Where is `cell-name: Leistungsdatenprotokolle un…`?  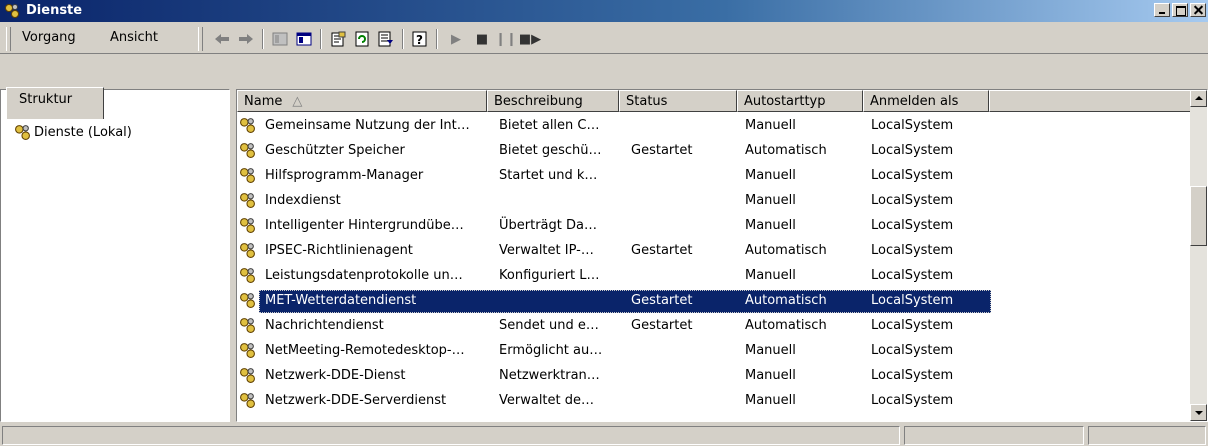 cell-name: Leistungsdatenprotokolle un… is located at coordinates (364, 275).